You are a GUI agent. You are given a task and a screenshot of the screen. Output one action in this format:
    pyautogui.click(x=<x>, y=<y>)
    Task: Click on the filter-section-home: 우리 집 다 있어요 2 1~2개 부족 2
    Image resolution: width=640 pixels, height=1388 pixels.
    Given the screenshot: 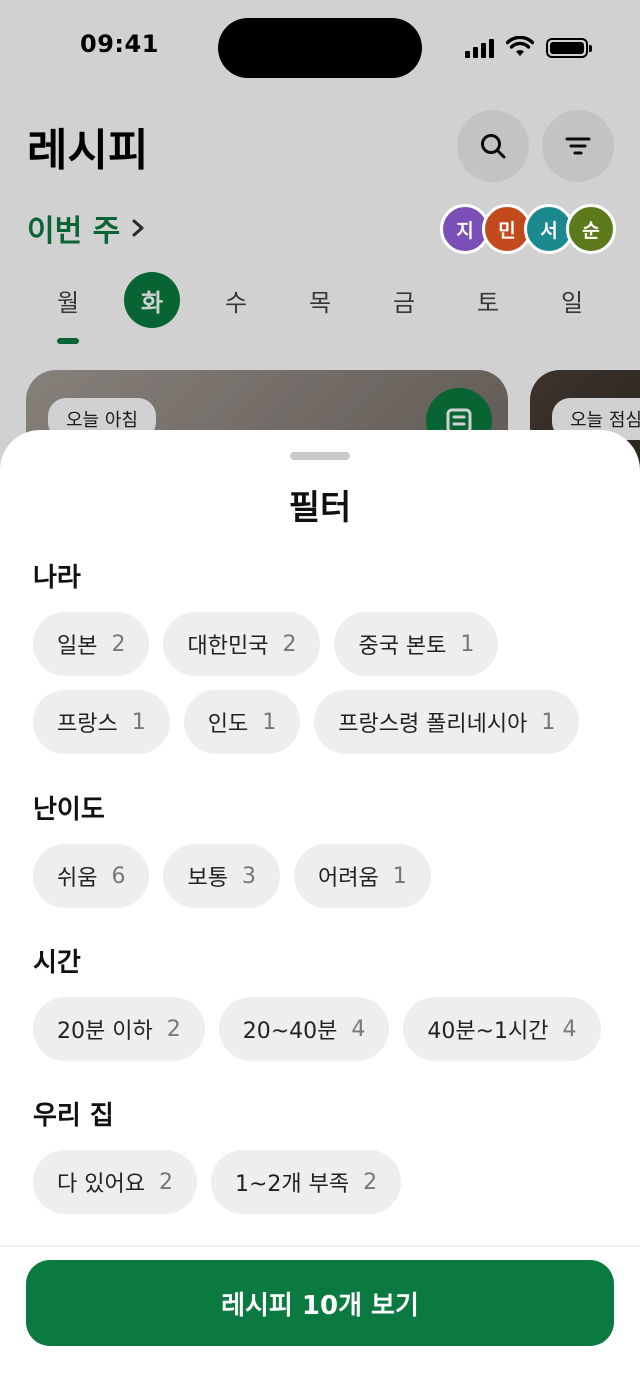 What is the action you would take?
    pyautogui.click(x=323, y=1156)
    